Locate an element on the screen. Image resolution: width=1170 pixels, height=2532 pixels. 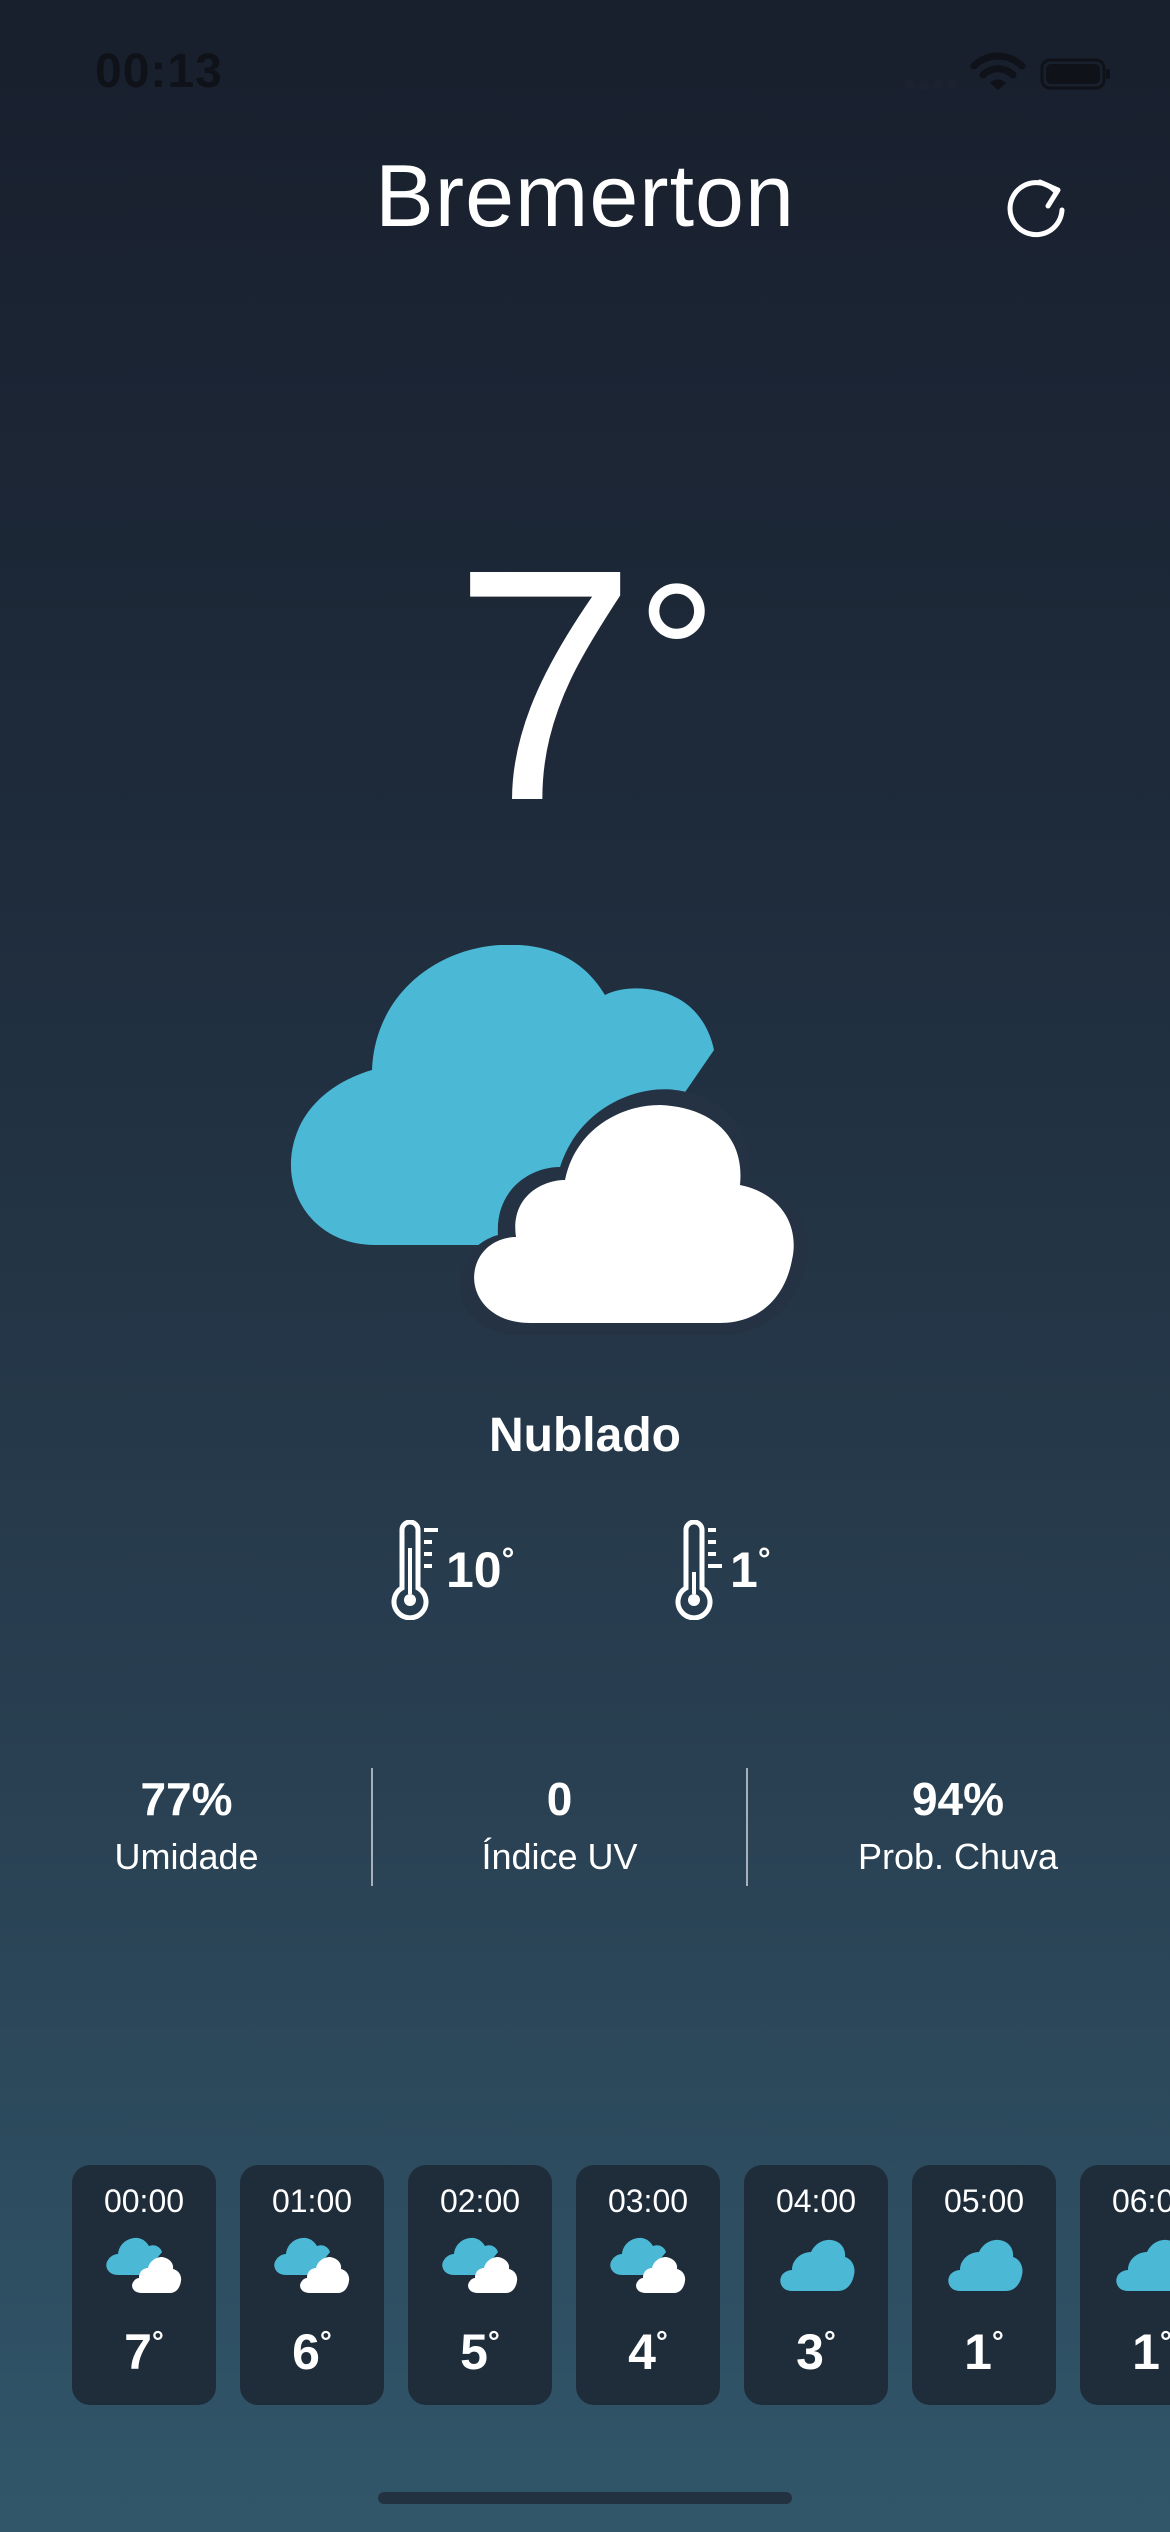
wifi-icon is located at coordinates (998, 71).